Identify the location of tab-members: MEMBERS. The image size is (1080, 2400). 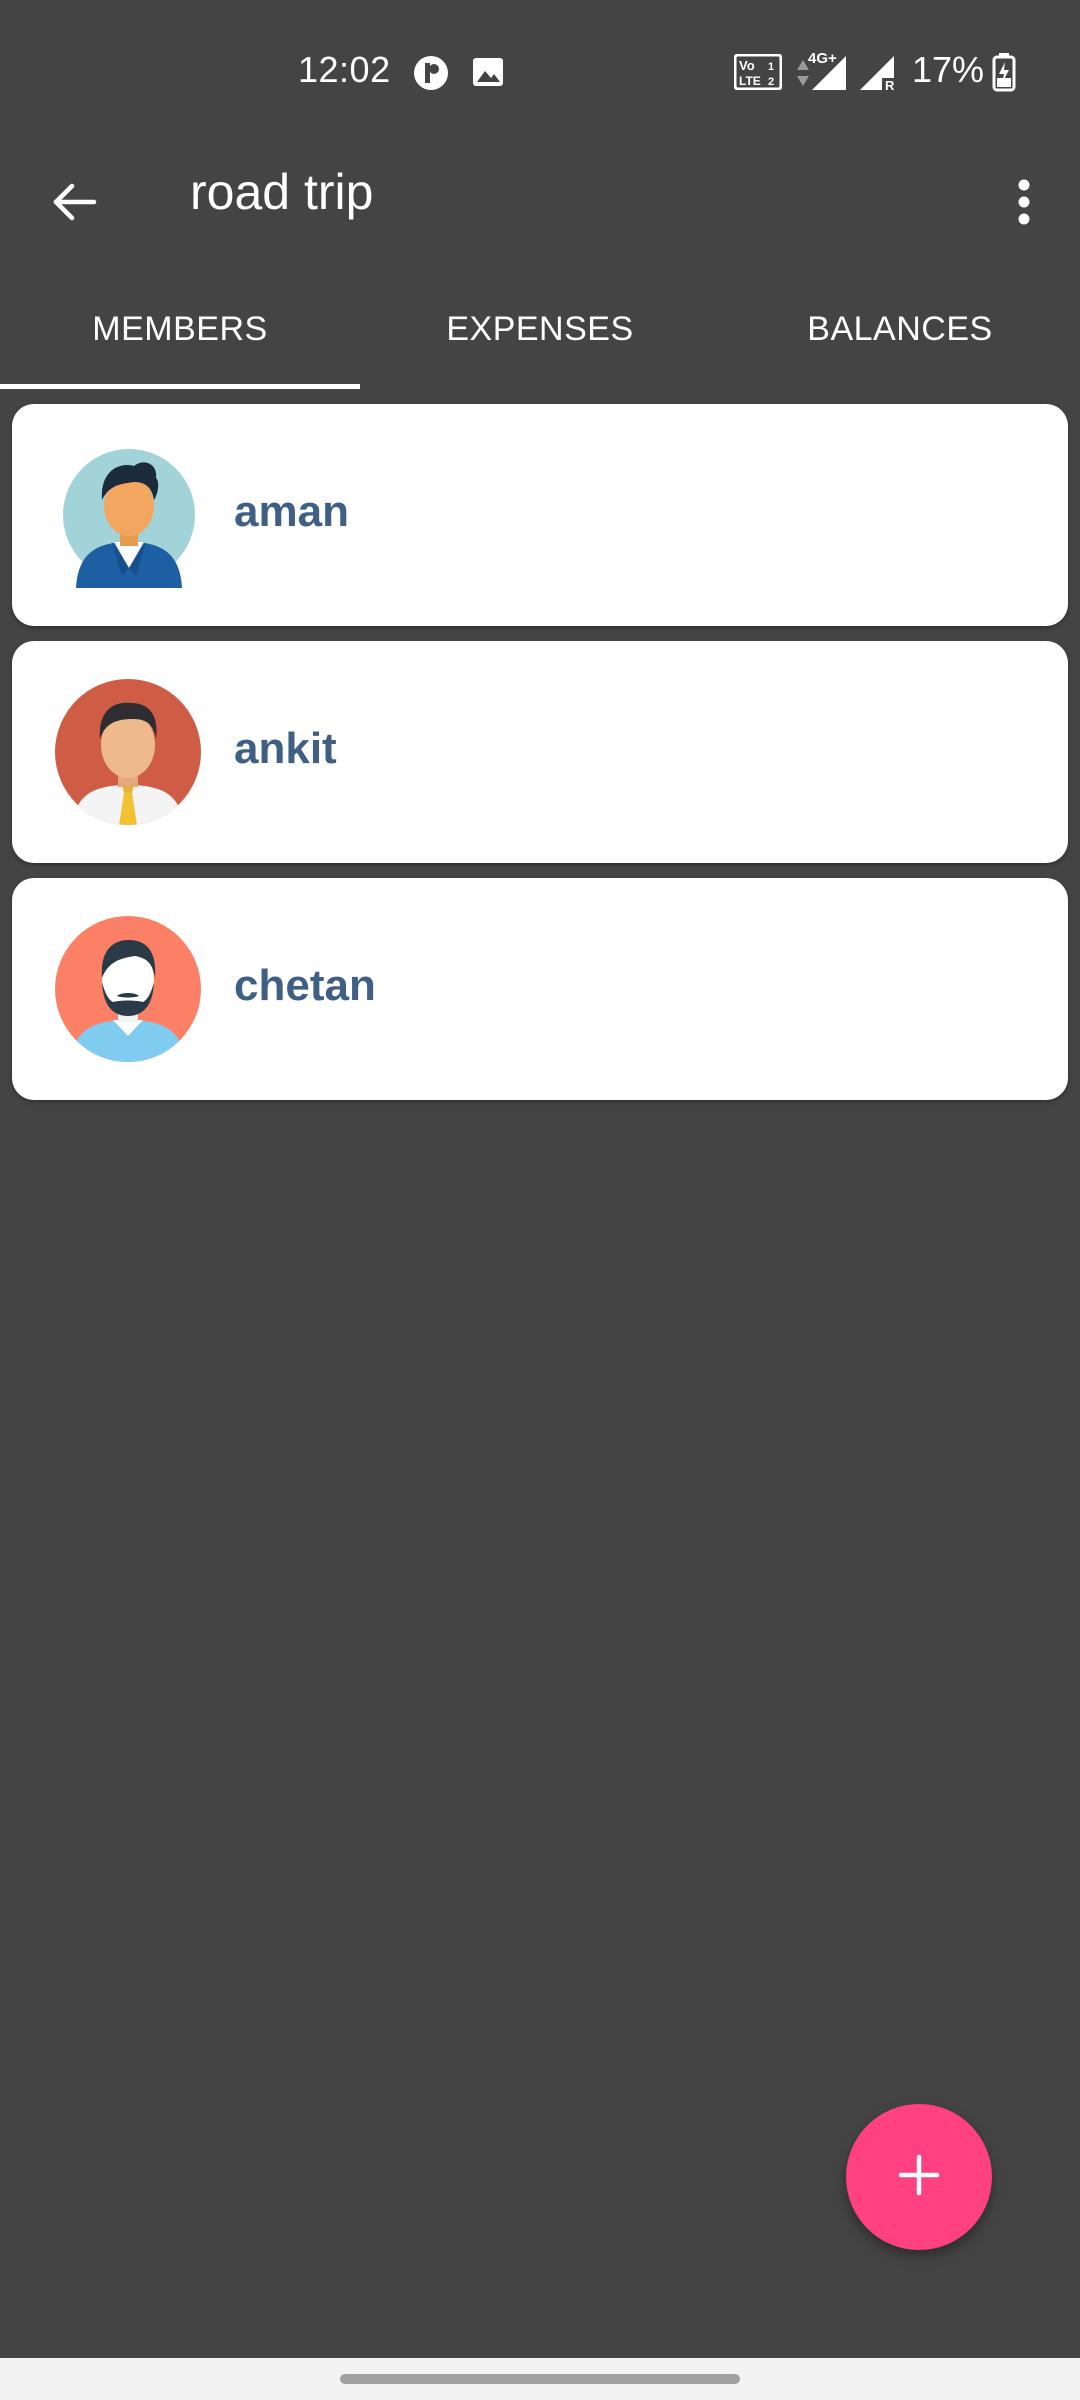
(180, 335).